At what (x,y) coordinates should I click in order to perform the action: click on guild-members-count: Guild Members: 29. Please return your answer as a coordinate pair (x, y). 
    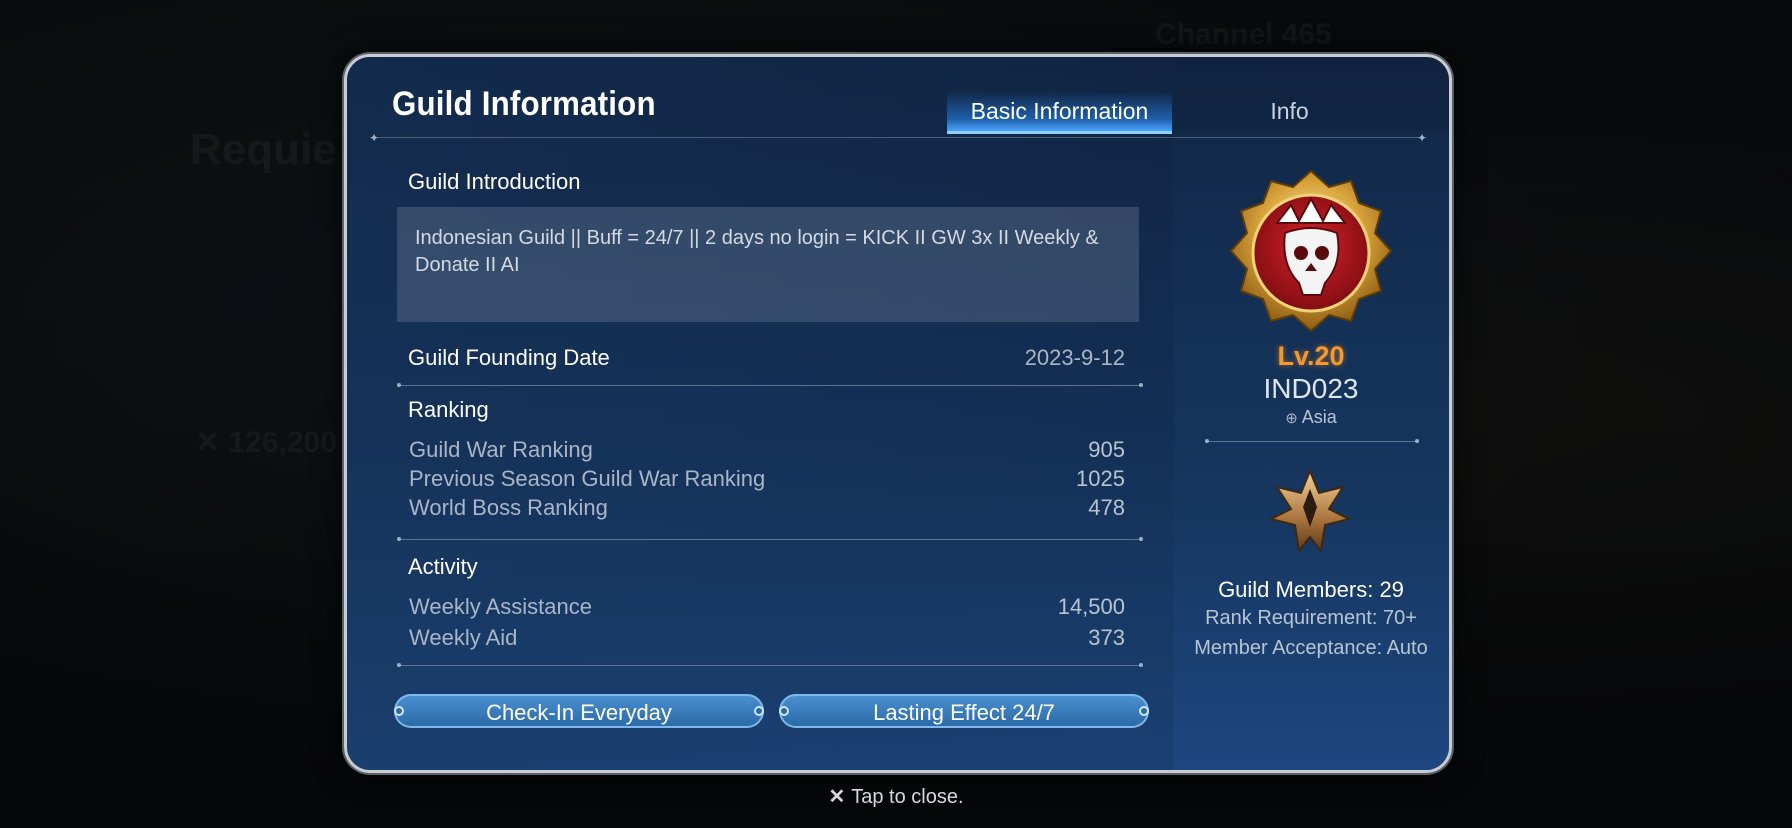
    Looking at the image, I should click on (1311, 589).